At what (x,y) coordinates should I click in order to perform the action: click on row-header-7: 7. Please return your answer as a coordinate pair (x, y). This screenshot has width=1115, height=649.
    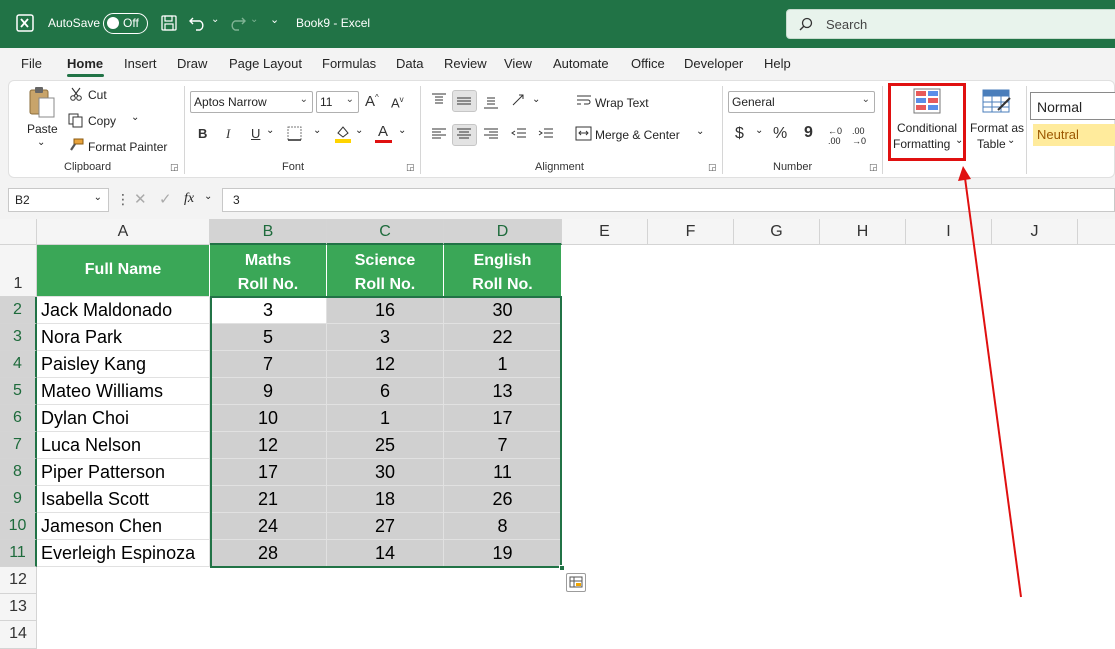
    Looking at the image, I should click on (18, 445).